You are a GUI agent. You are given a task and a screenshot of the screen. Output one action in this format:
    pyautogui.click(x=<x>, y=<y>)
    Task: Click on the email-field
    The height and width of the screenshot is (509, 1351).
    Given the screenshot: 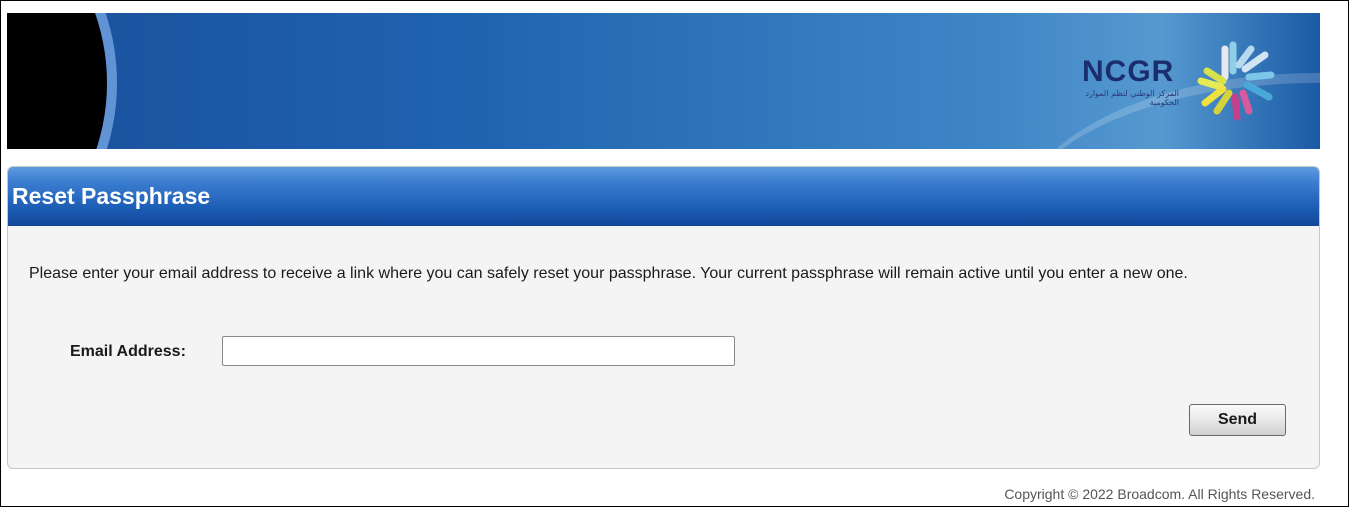 What is the action you would take?
    pyautogui.click(x=478, y=351)
    